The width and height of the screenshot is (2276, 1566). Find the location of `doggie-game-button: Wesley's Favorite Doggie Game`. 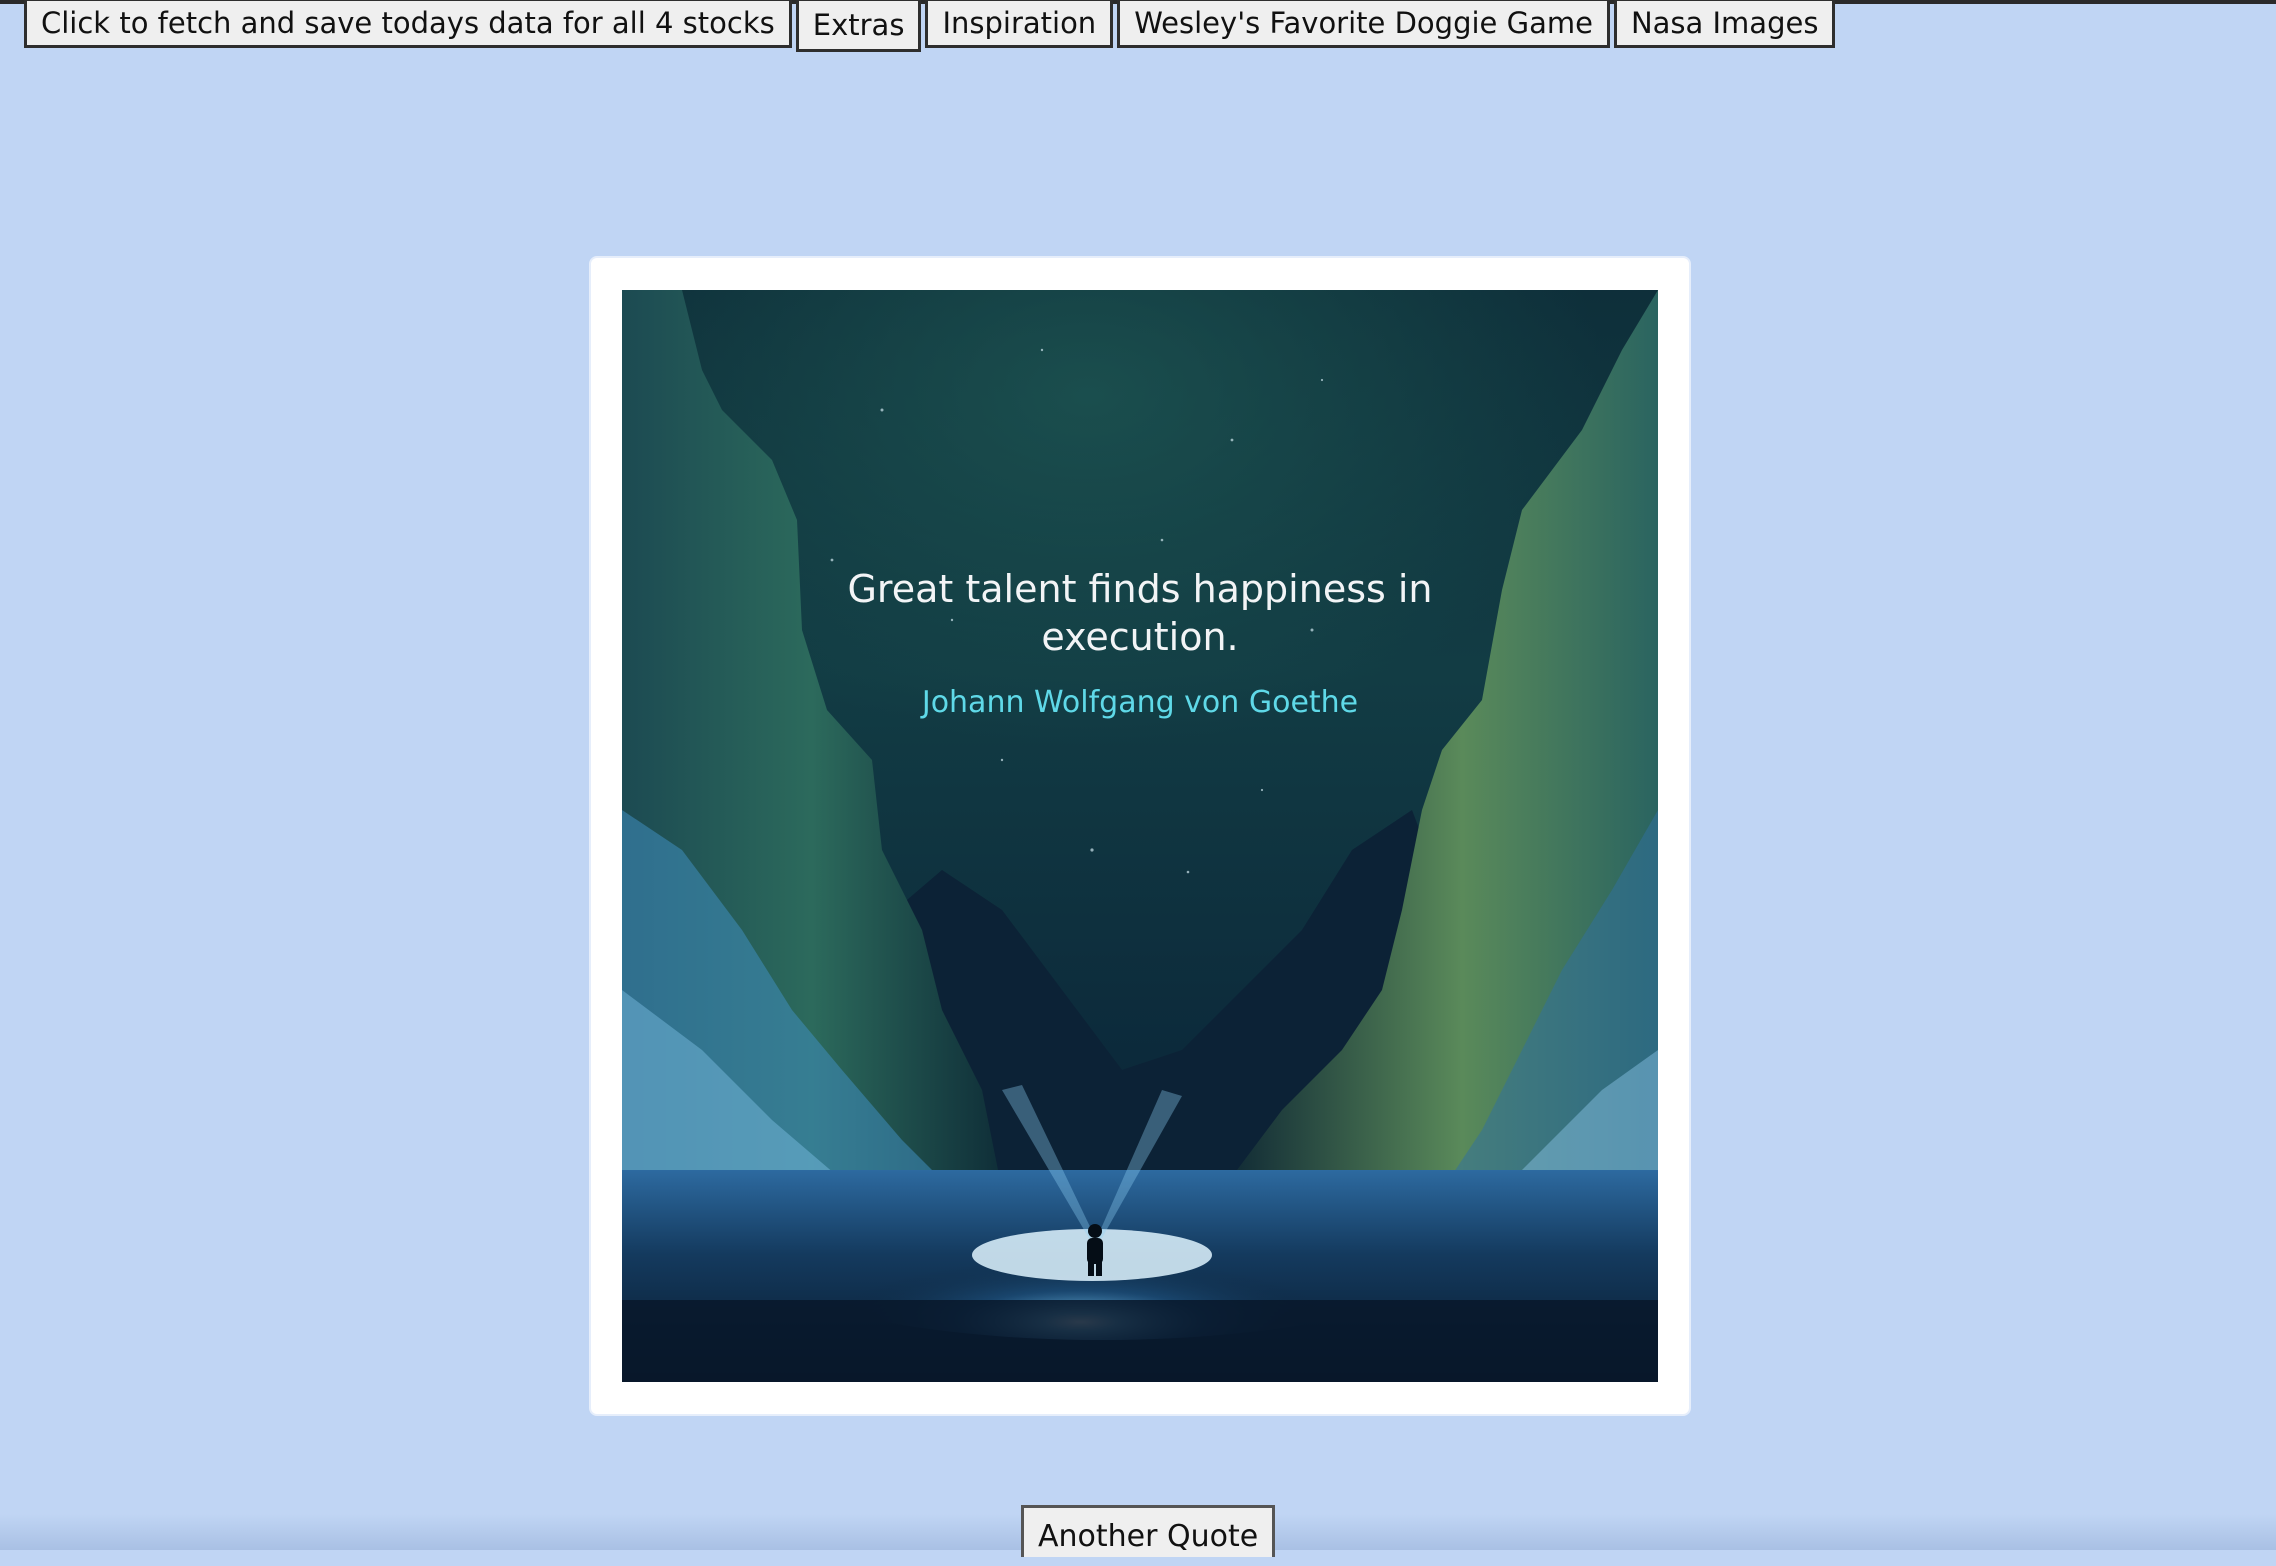

doggie-game-button: Wesley's Favorite Doggie Game is located at coordinates (1363, 24).